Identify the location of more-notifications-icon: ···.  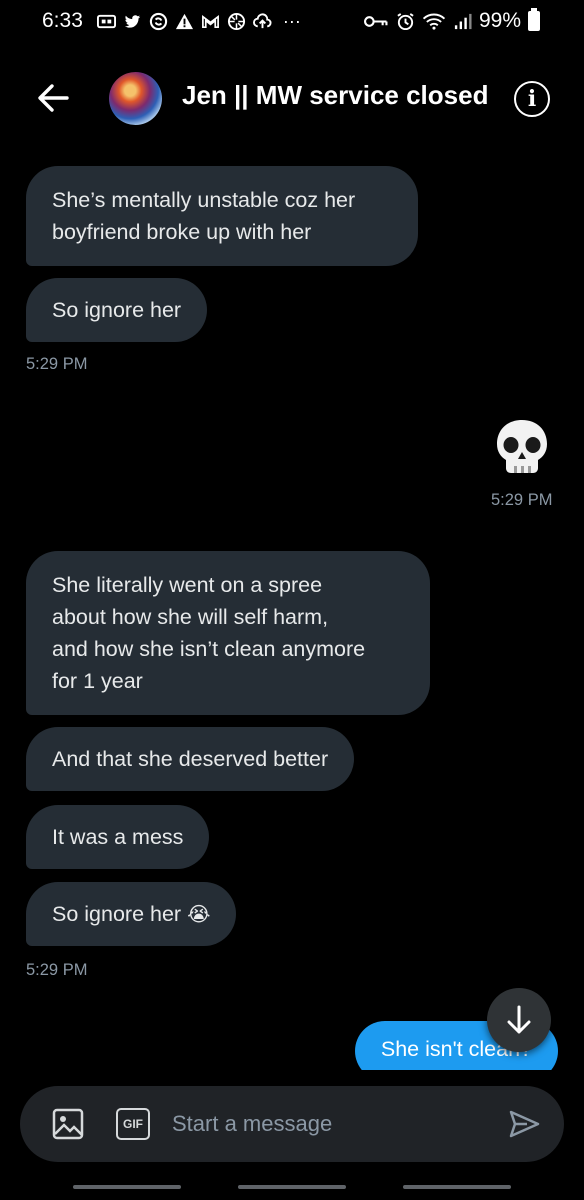
(291, 20).